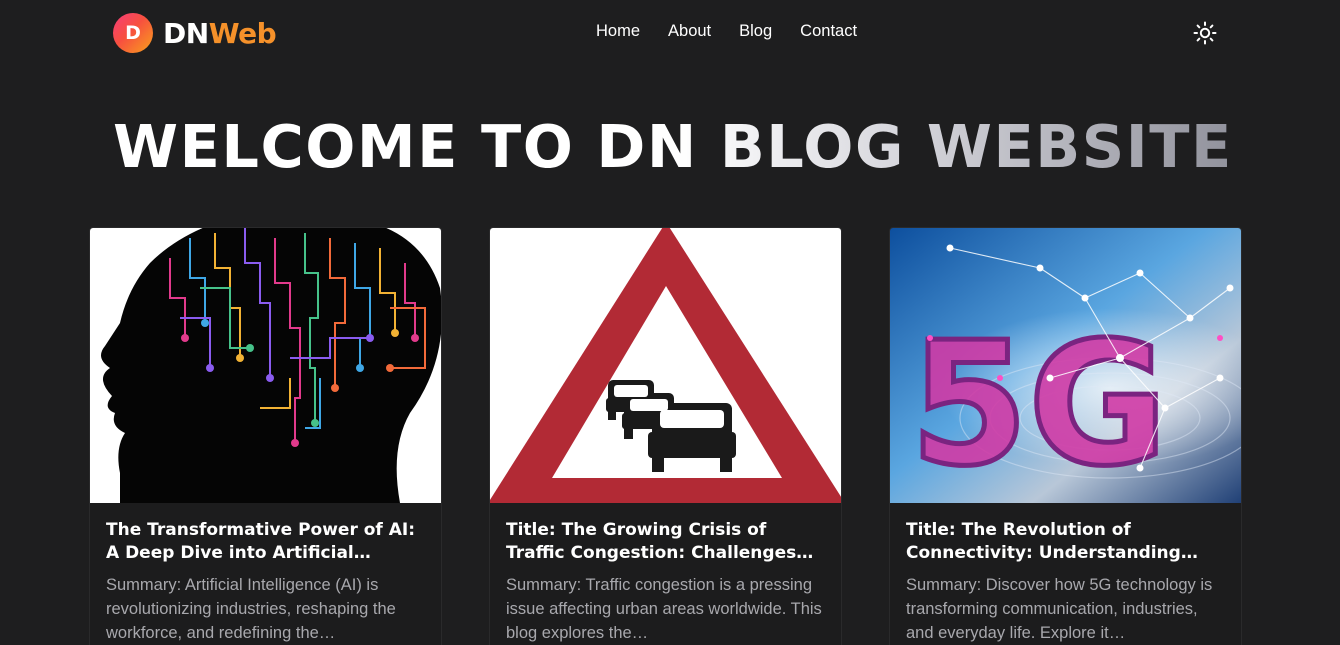  What do you see at coordinates (689, 31) in the screenshot?
I see `nav-link-about: About` at bounding box center [689, 31].